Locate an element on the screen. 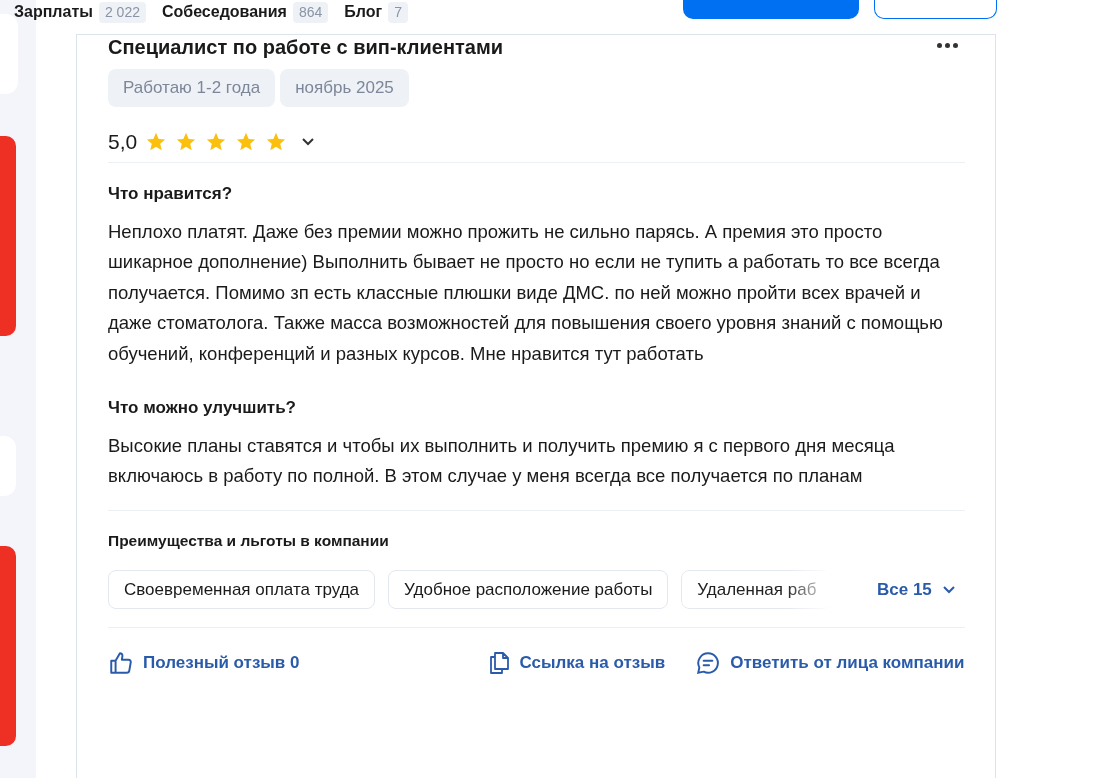 The height and width of the screenshot is (778, 1119). tag: ноябрь 2025 is located at coordinates (344, 88).